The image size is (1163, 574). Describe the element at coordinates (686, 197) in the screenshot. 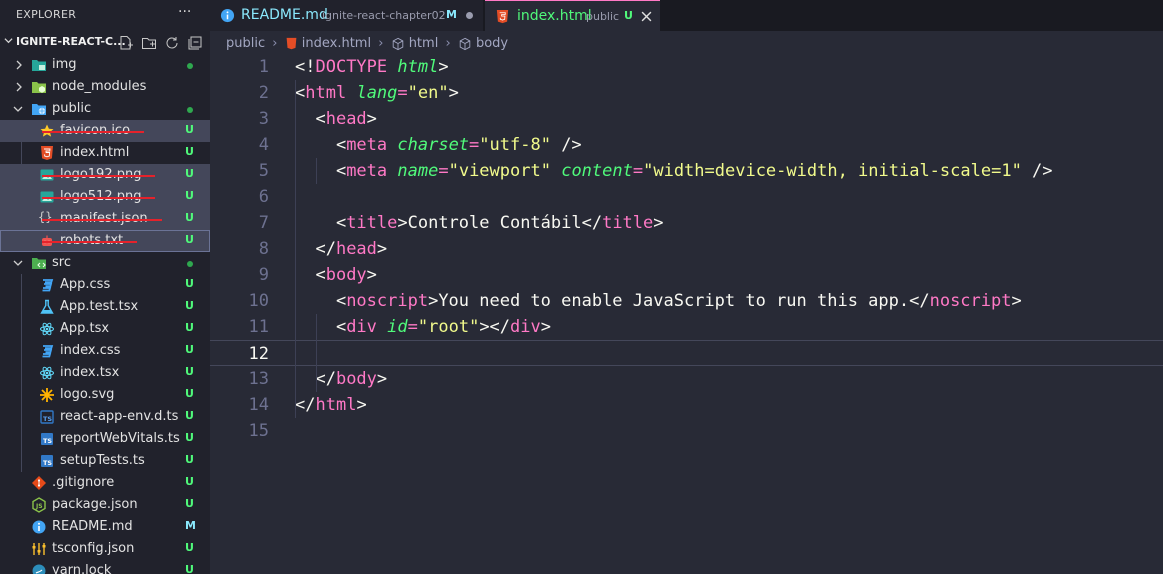

I see `code-line: 6` at that location.